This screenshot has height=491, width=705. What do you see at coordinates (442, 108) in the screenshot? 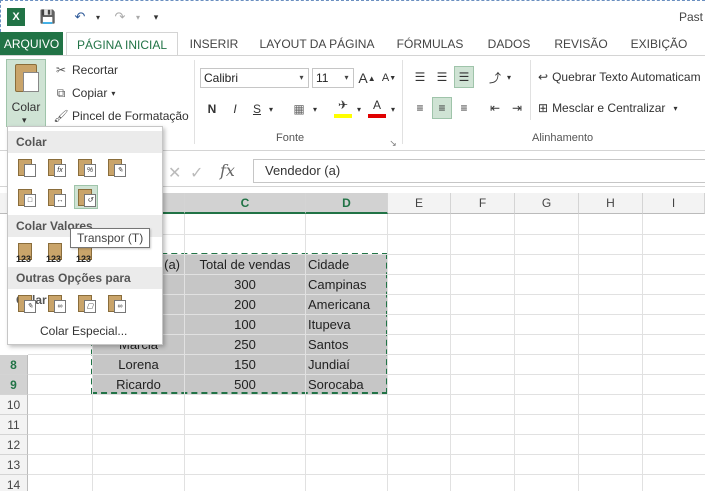
I see `align-center-icon: ≡` at bounding box center [442, 108].